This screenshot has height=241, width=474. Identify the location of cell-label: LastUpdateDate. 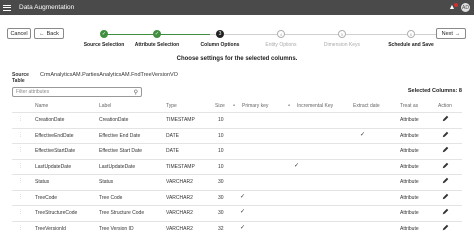
(117, 166).